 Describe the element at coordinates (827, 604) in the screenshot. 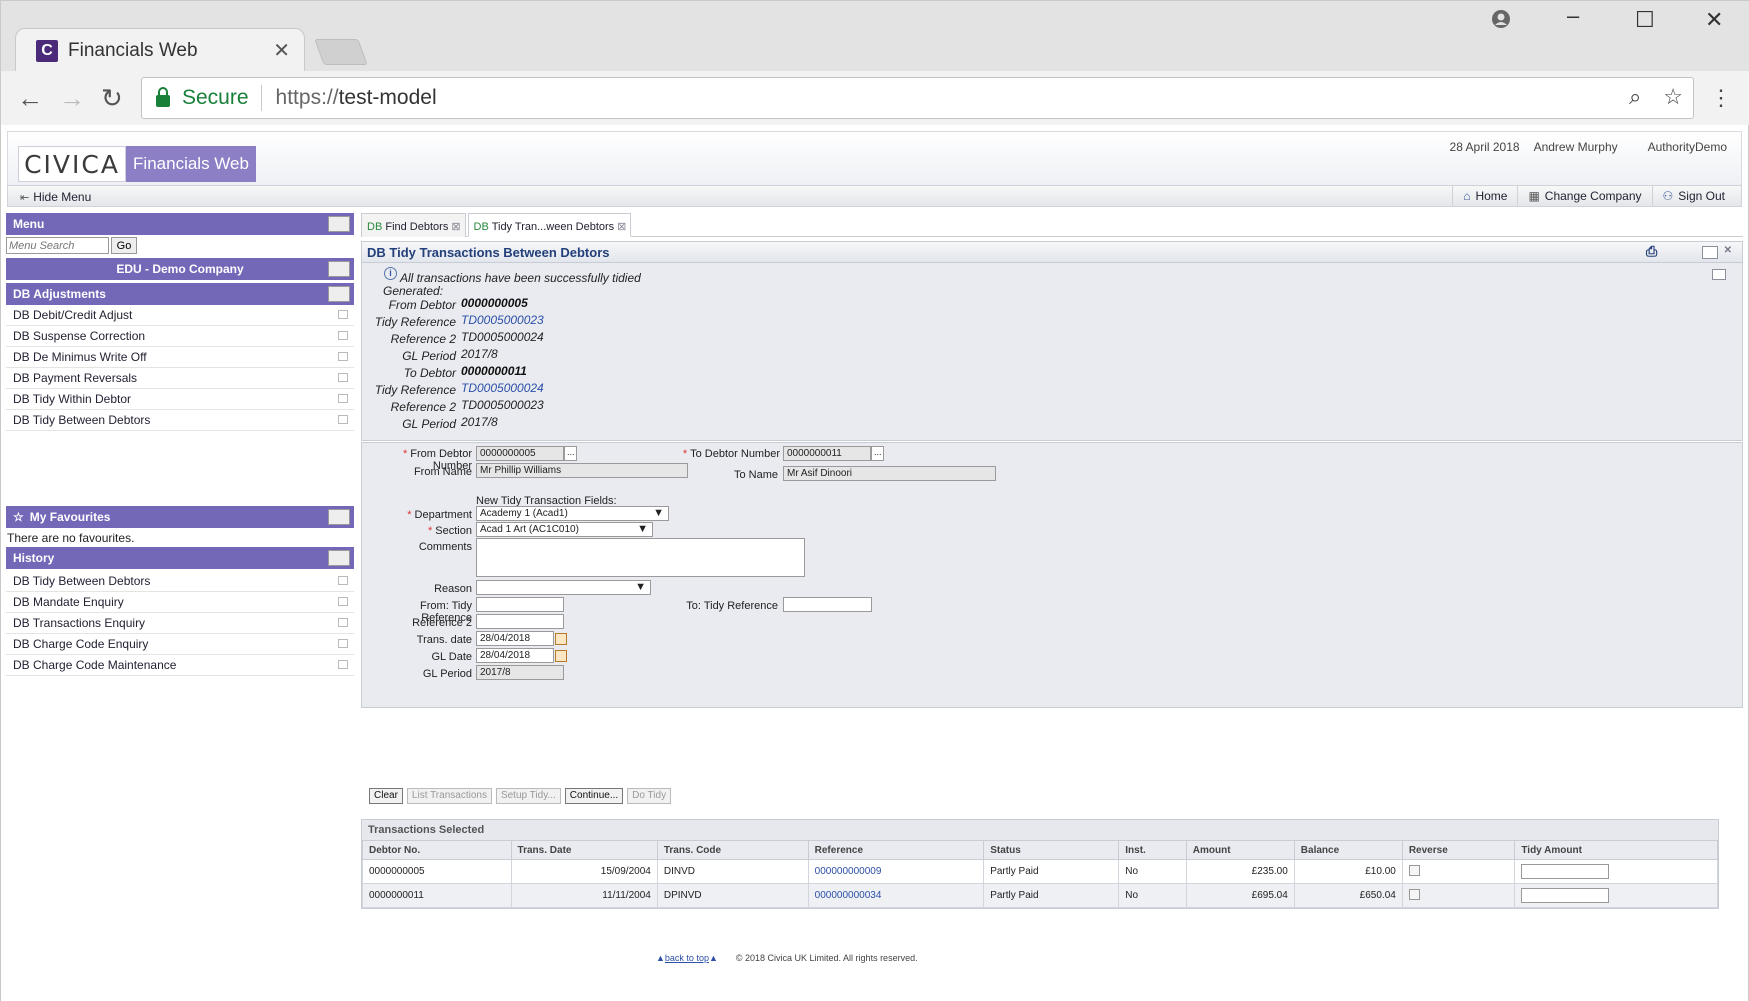

I see `to-tidy-ref-input` at that location.